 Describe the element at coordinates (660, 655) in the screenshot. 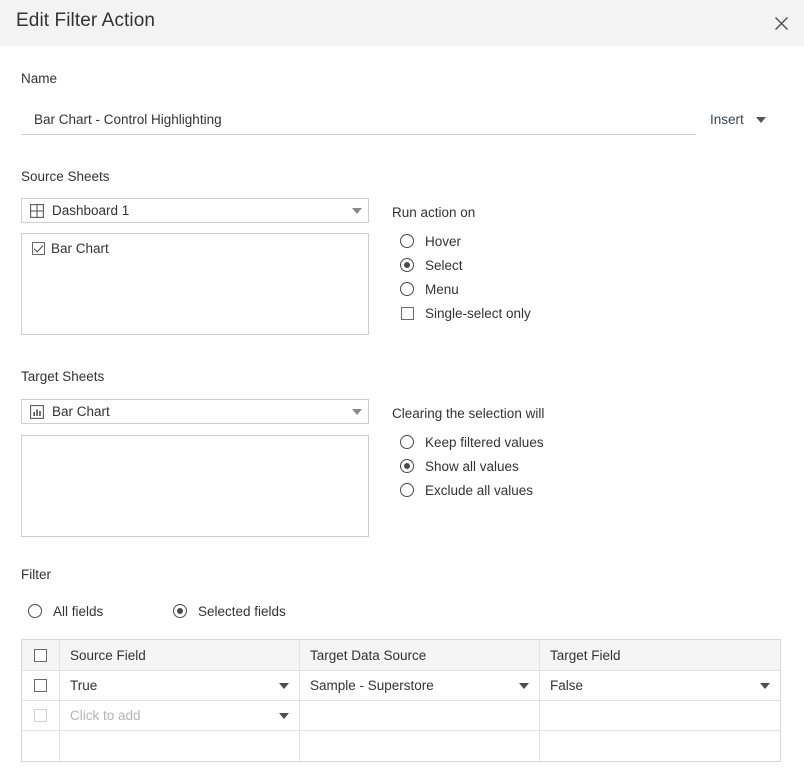

I see `column-header-target-field: Target Field` at that location.